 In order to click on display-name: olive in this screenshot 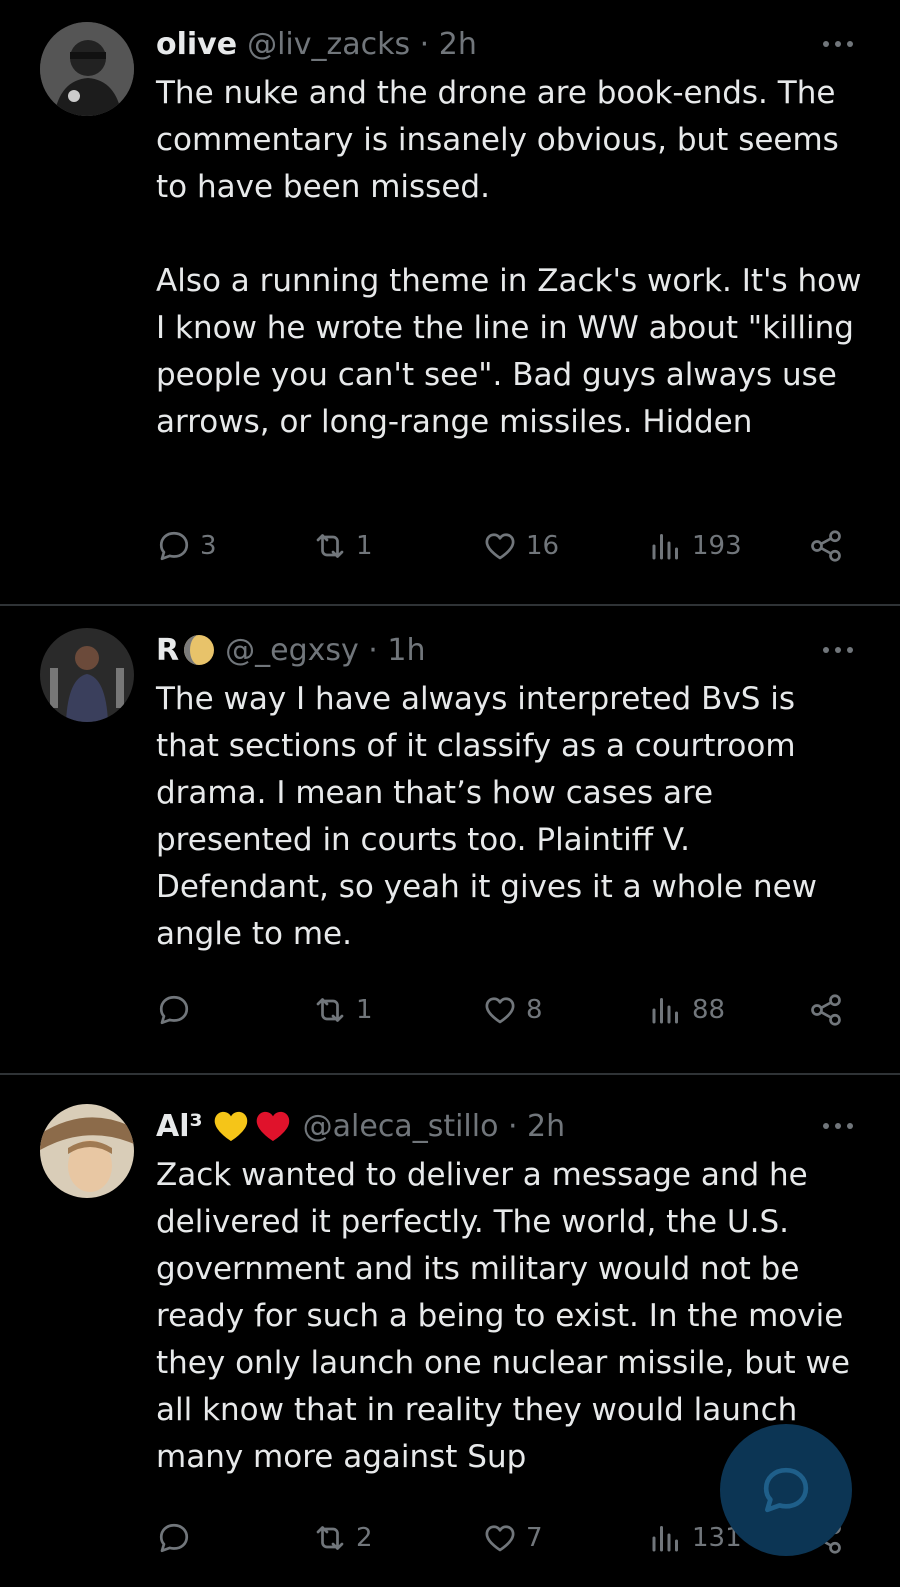, I will do `click(196, 44)`.